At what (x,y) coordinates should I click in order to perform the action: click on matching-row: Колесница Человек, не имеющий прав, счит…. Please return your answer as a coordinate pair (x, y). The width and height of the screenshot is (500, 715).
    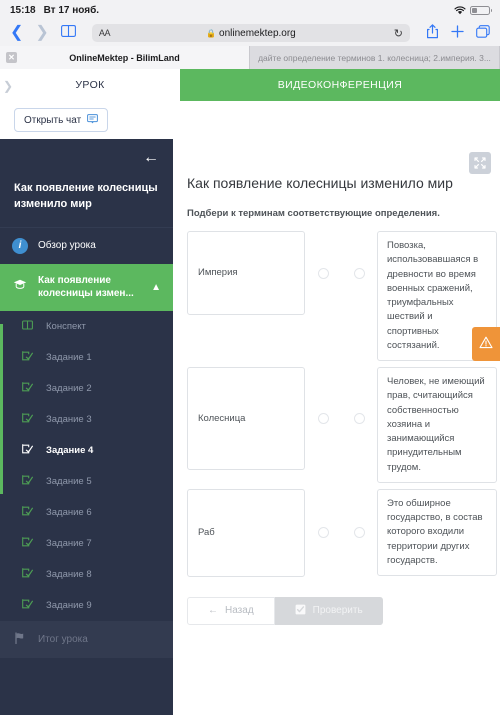
    Looking at the image, I should click on (343, 425).